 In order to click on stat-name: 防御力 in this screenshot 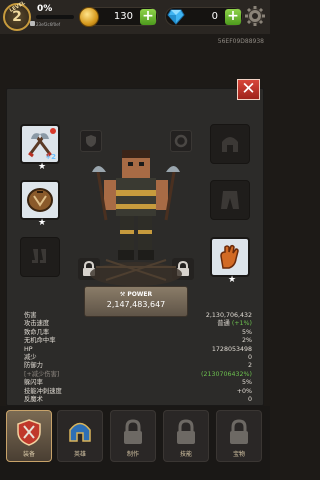, I will do `click(33, 366)`.